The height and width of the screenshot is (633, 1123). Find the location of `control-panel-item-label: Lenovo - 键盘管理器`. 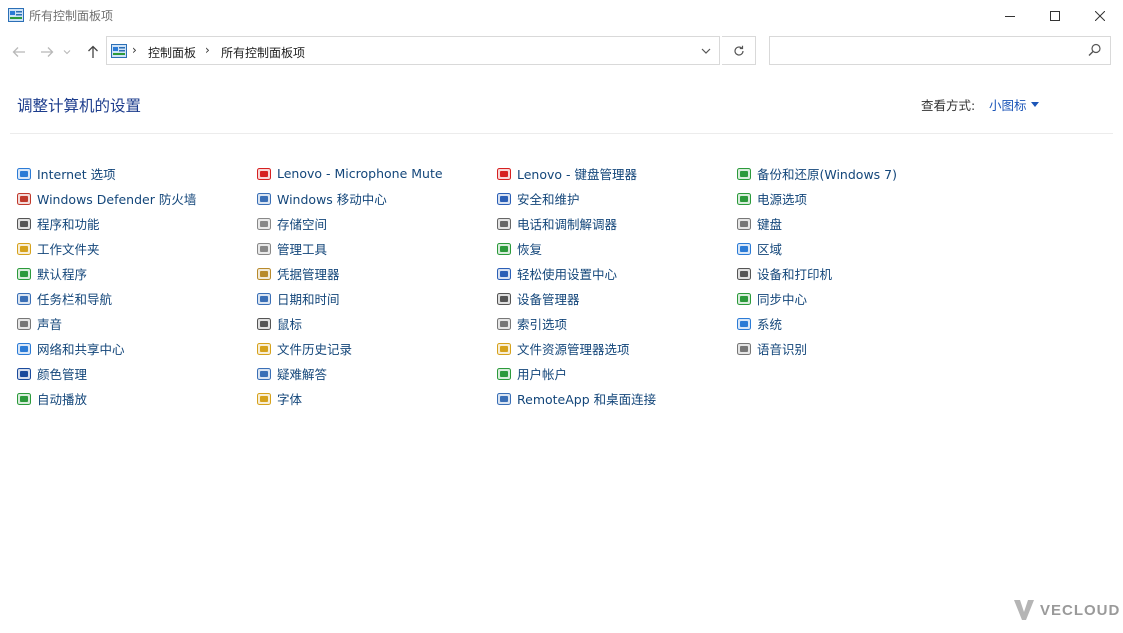

control-panel-item-label: Lenovo - 键盘管理器 is located at coordinates (577, 173).